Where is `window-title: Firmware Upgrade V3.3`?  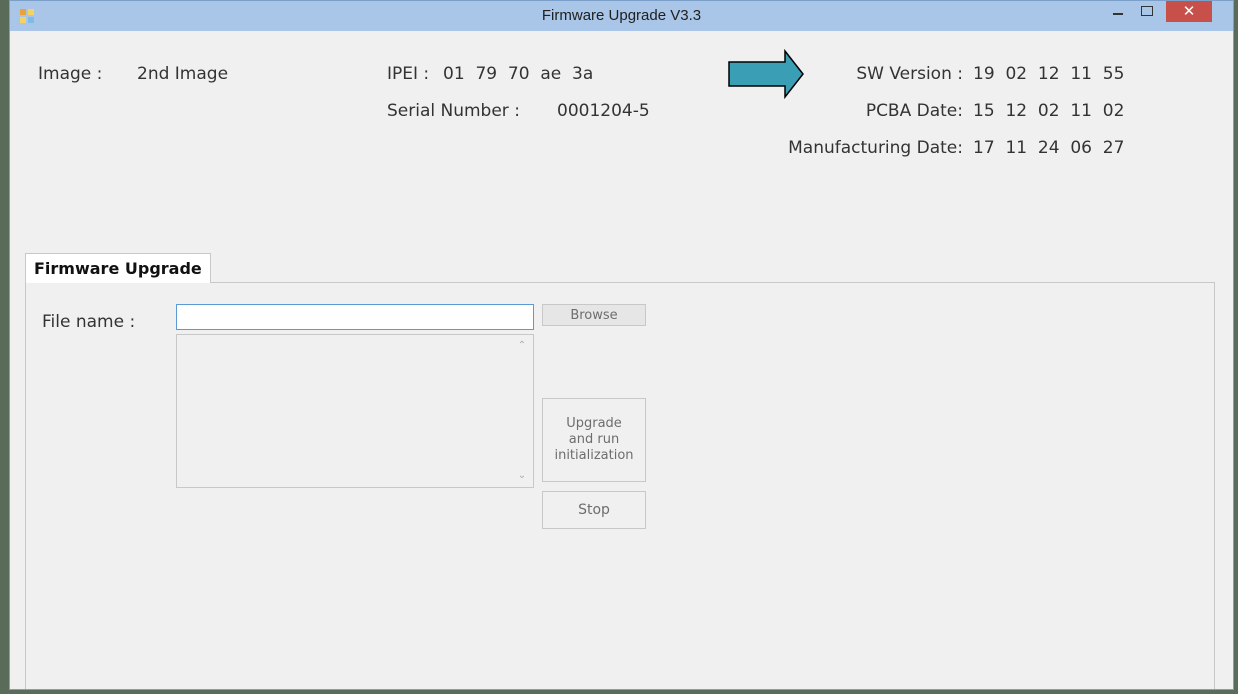 window-title: Firmware Upgrade V3.3 is located at coordinates (621, 15).